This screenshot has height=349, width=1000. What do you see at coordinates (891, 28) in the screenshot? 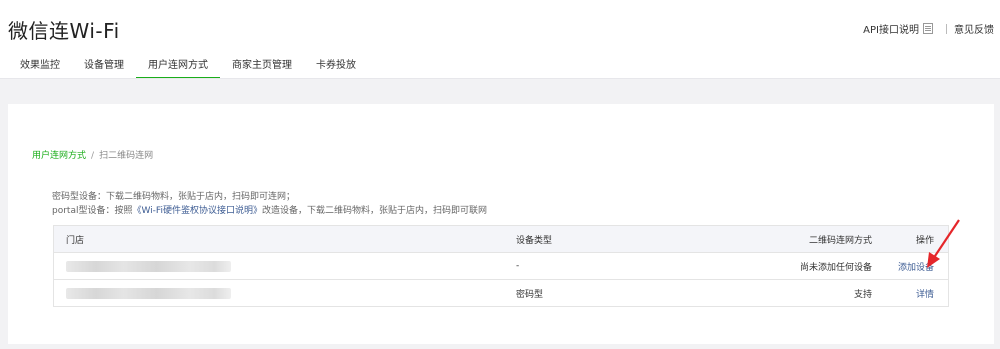
I see `api-docs-link: API接口说明` at bounding box center [891, 28].